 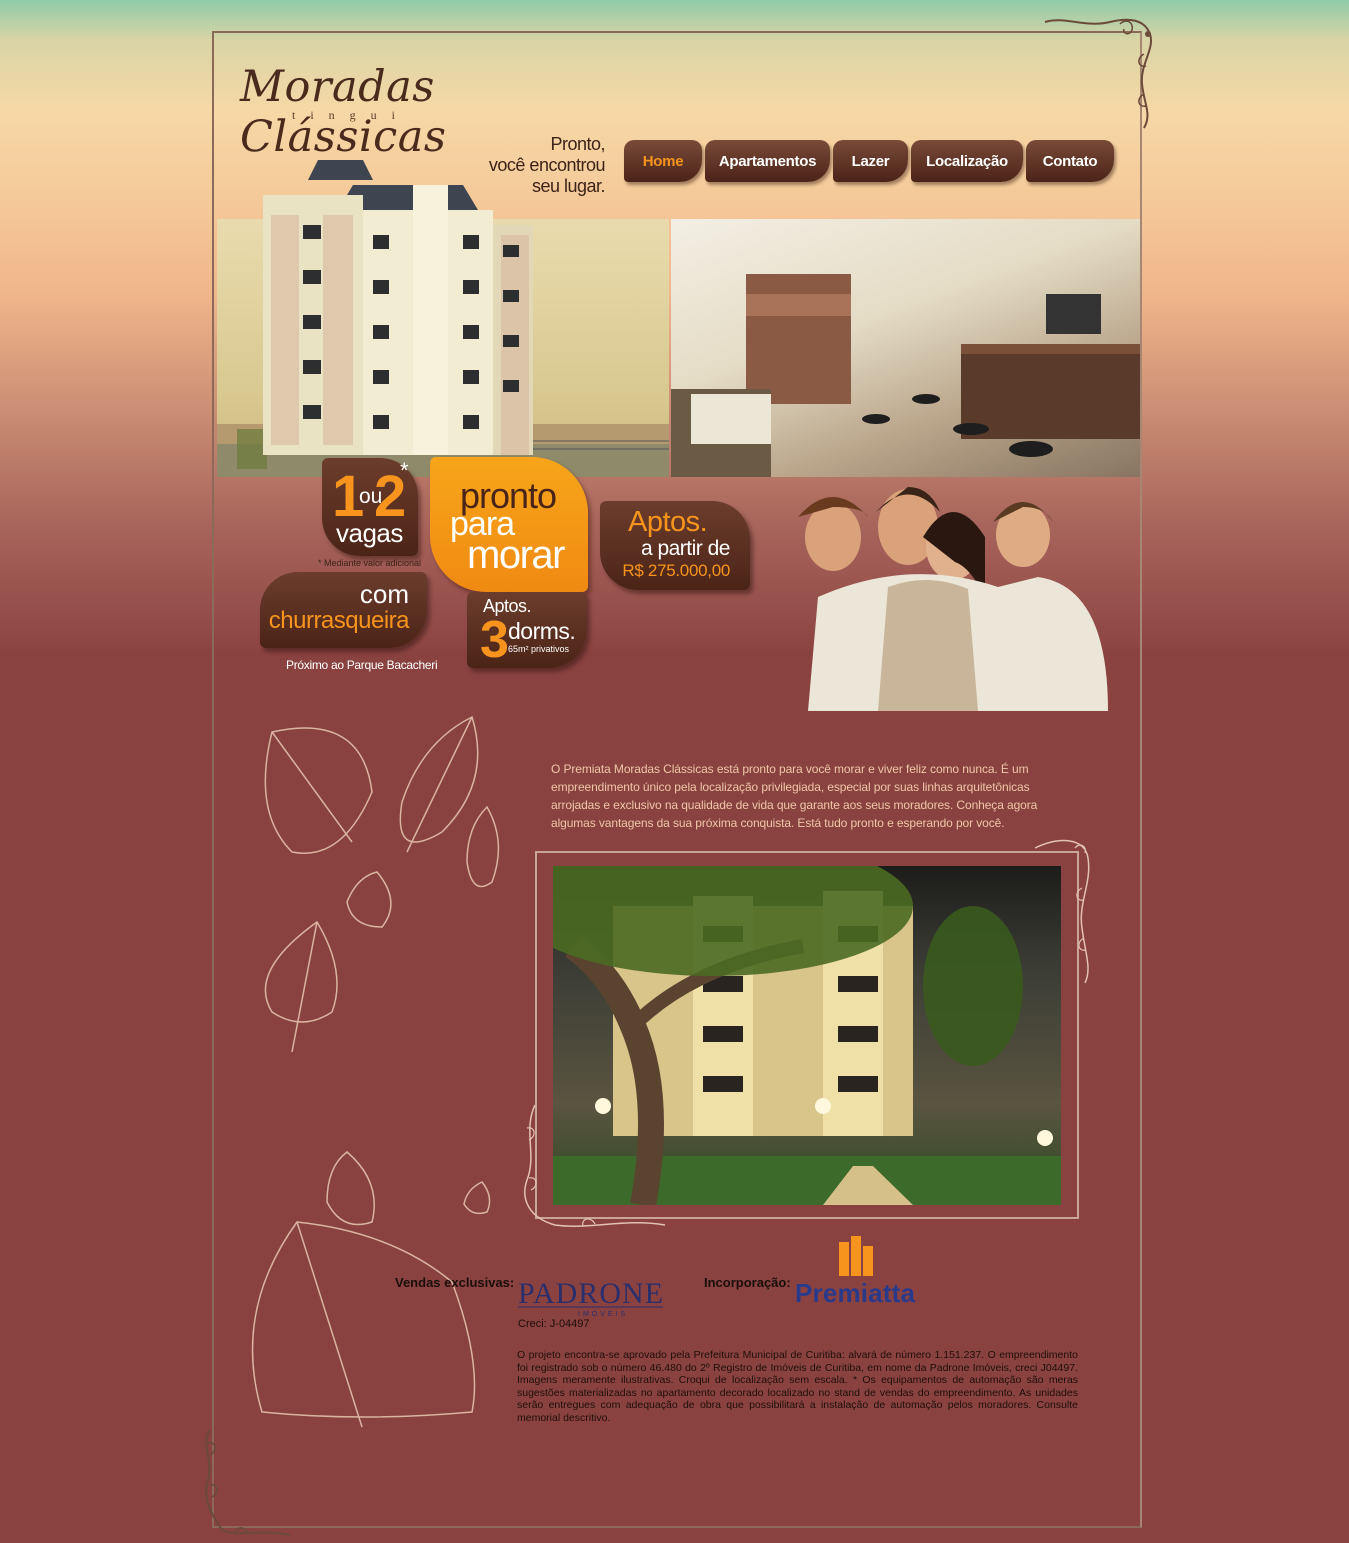 What do you see at coordinates (362, 665) in the screenshot?
I see `location-note: Próximo ao Parque Bacacheri` at bounding box center [362, 665].